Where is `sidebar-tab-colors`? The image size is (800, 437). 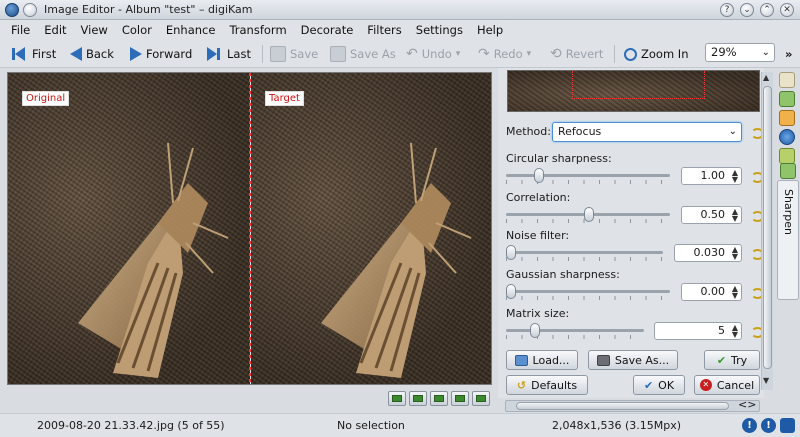 sidebar-tab-colors is located at coordinates (787, 118).